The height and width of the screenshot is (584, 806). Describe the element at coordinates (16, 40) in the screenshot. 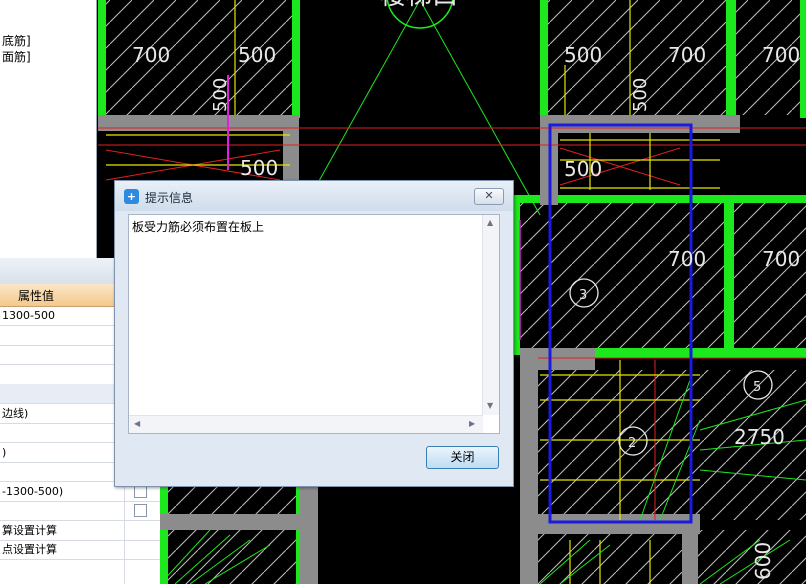

I see `tree-item: 底筋]` at that location.